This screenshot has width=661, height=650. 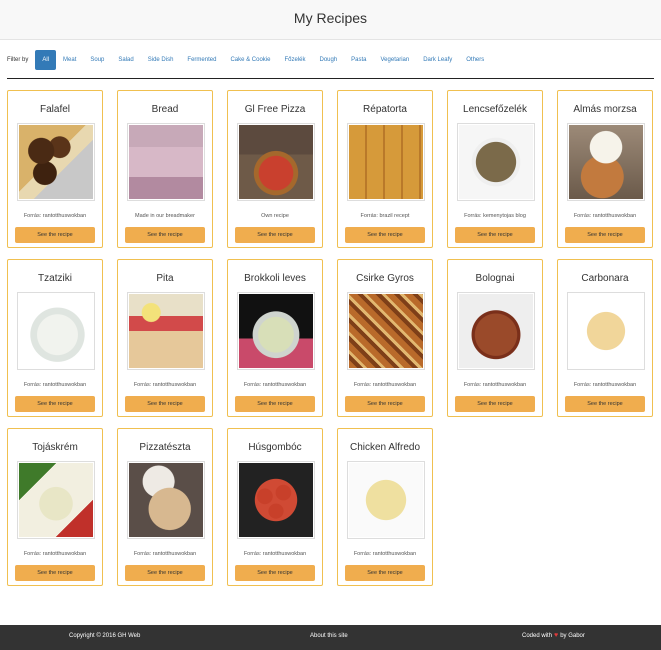 What do you see at coordinates (165, 216) in the screenshot?
I see `recipe-source: Made in our breadmaker` at bounding box center [165, 216].